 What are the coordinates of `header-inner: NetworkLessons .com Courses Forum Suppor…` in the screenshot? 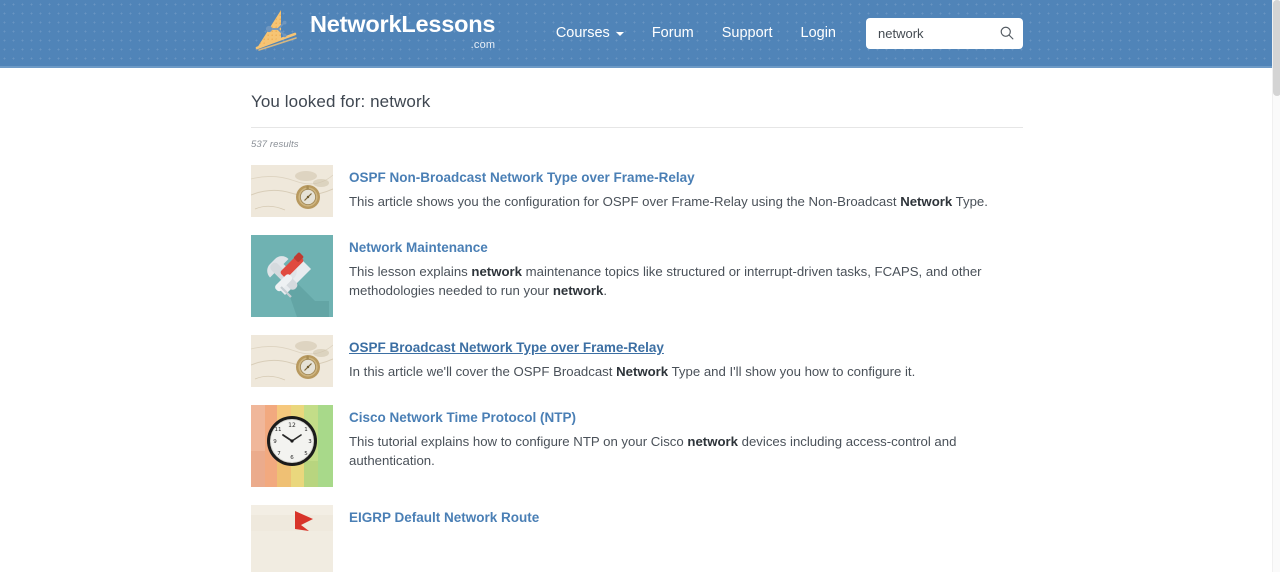 It's located at (637, 33).